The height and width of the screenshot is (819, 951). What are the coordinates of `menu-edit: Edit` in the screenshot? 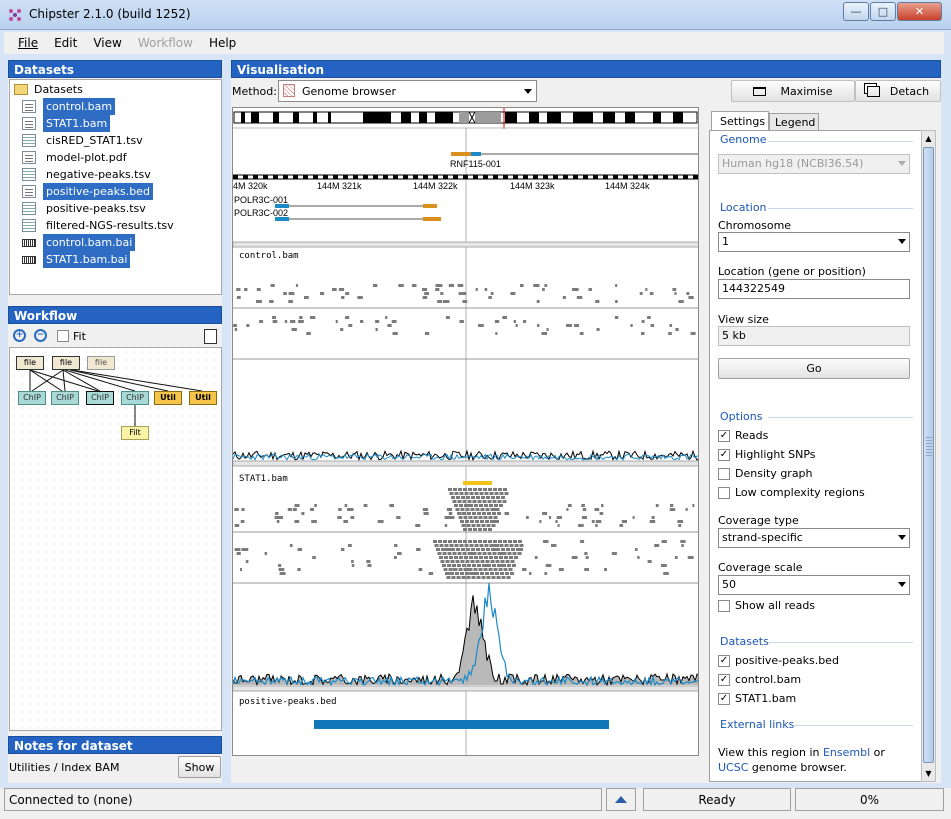 It's located at (65, 43).